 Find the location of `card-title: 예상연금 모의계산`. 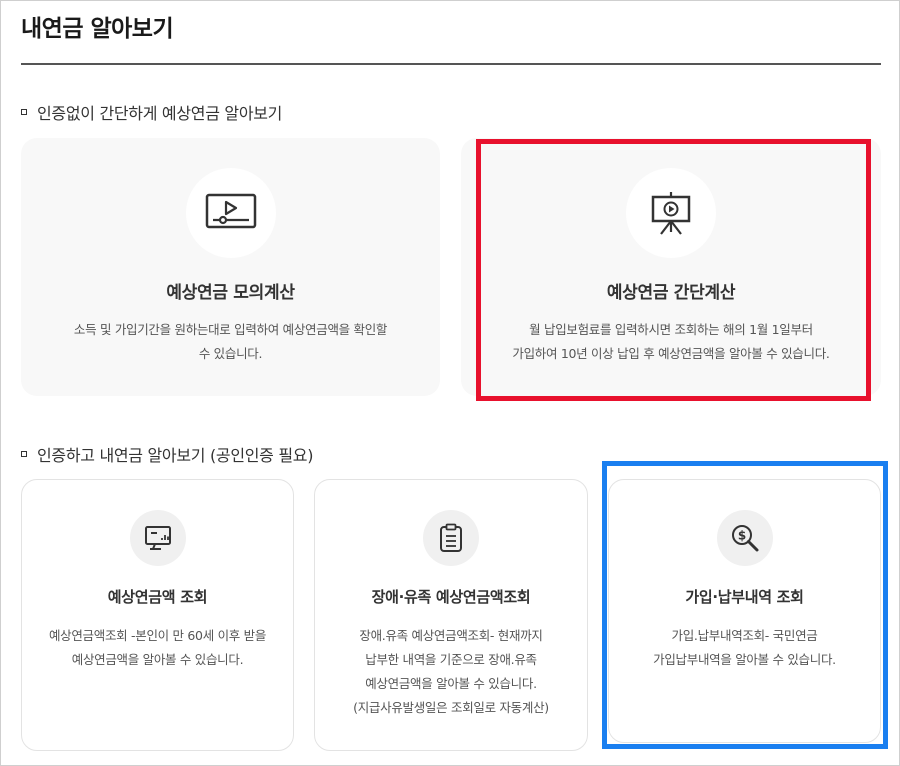

card-title: 예상연금 모의계산 is located at coordinates (230, 293).